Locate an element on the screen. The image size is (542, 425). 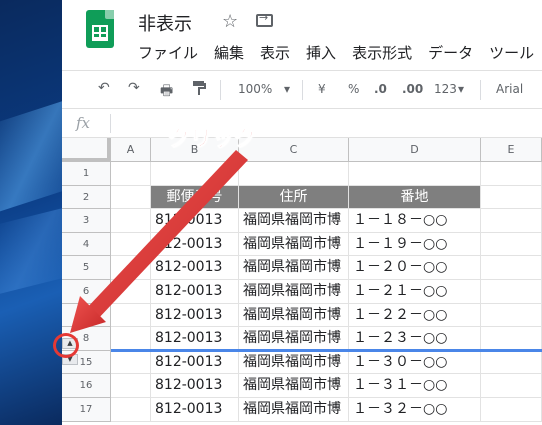
table-header-cell is located at coordinates (131, 197).